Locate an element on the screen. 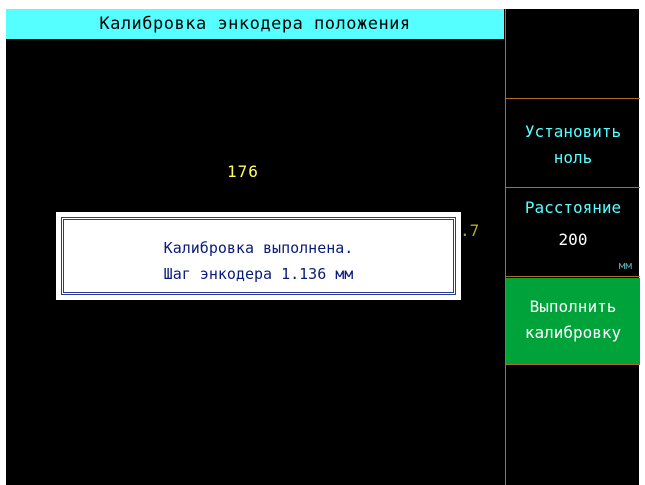 The height and width of the screenshot is (485, 645). distance-value: 200 is located at coordinates (573, 239).